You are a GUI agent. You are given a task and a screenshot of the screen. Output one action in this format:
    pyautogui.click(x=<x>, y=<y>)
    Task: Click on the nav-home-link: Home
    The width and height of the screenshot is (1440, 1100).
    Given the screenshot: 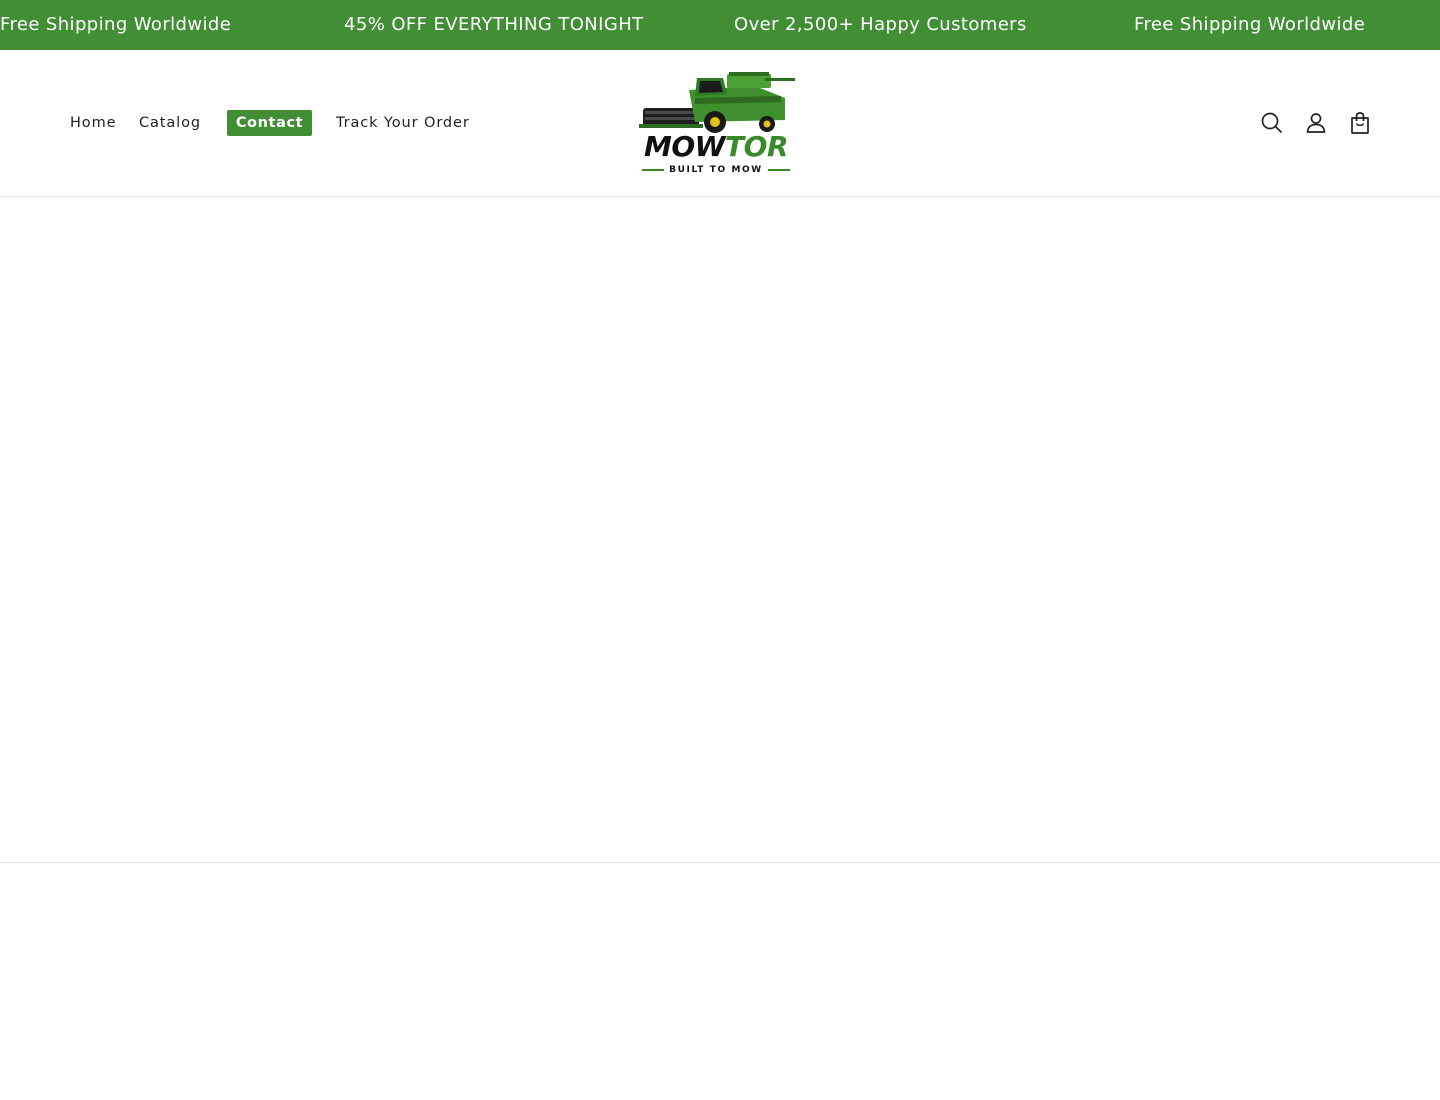 What is the action you would take?
    pyautogui.click(x=93, y=123)
    